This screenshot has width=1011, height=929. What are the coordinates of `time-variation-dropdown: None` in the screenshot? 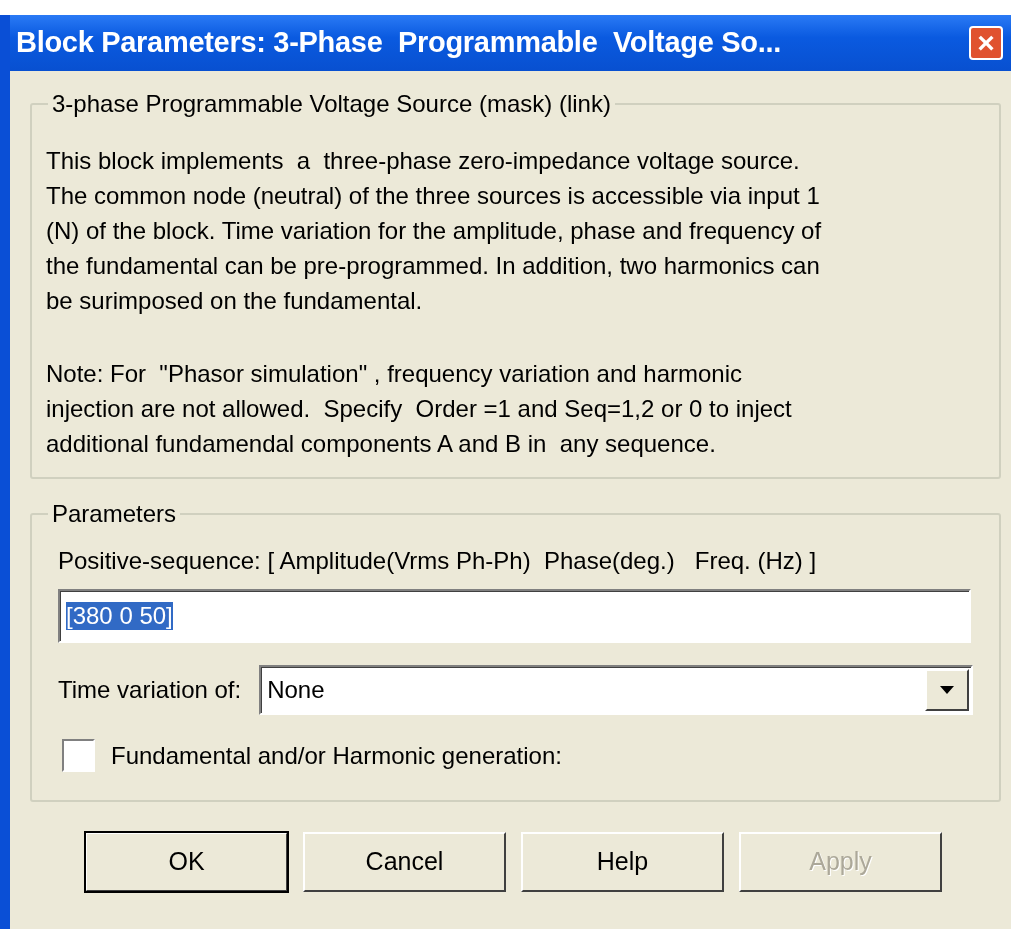 It's located at (616, 690).